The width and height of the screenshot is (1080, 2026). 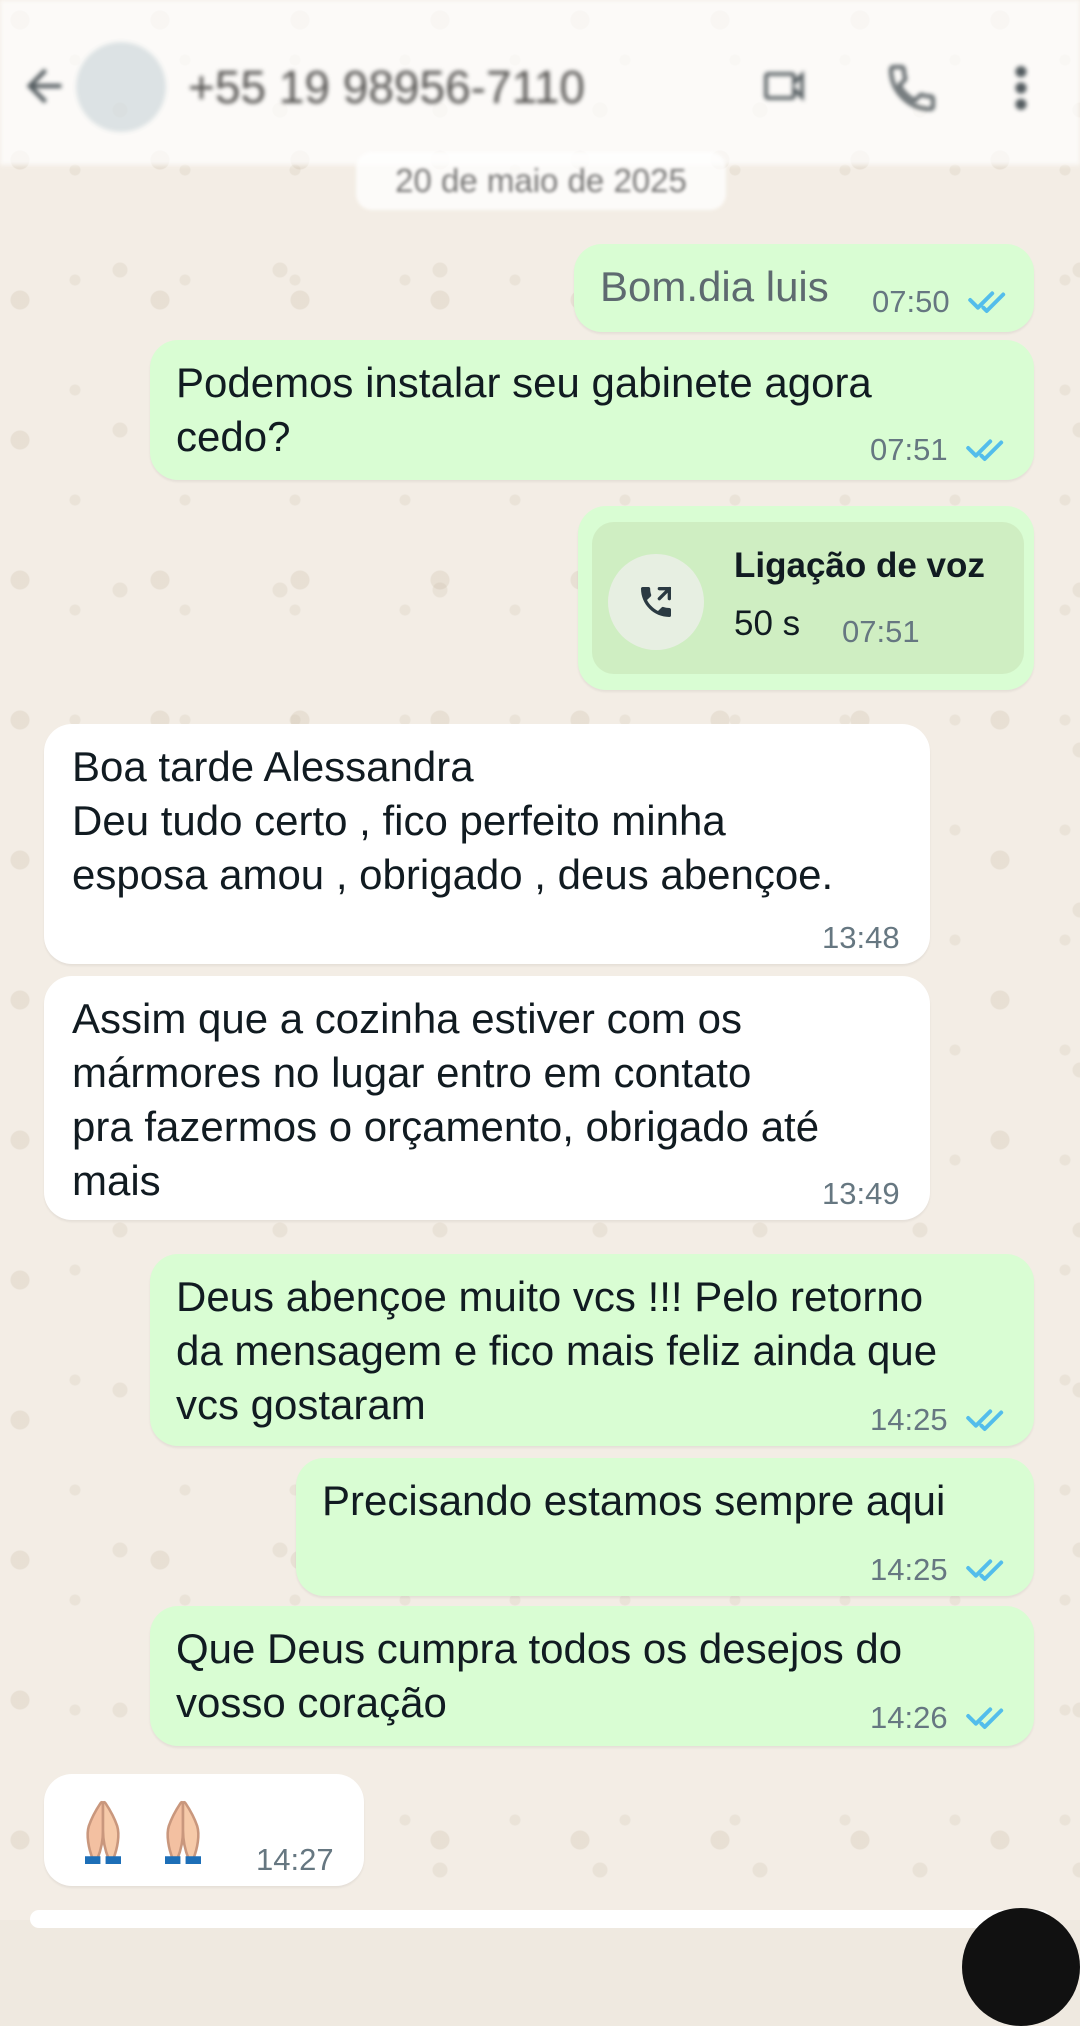 What do you see at coordinates (767, 623) in the screenshot?
I see `call-duration: 50 s` at bounding box center [767, 623].